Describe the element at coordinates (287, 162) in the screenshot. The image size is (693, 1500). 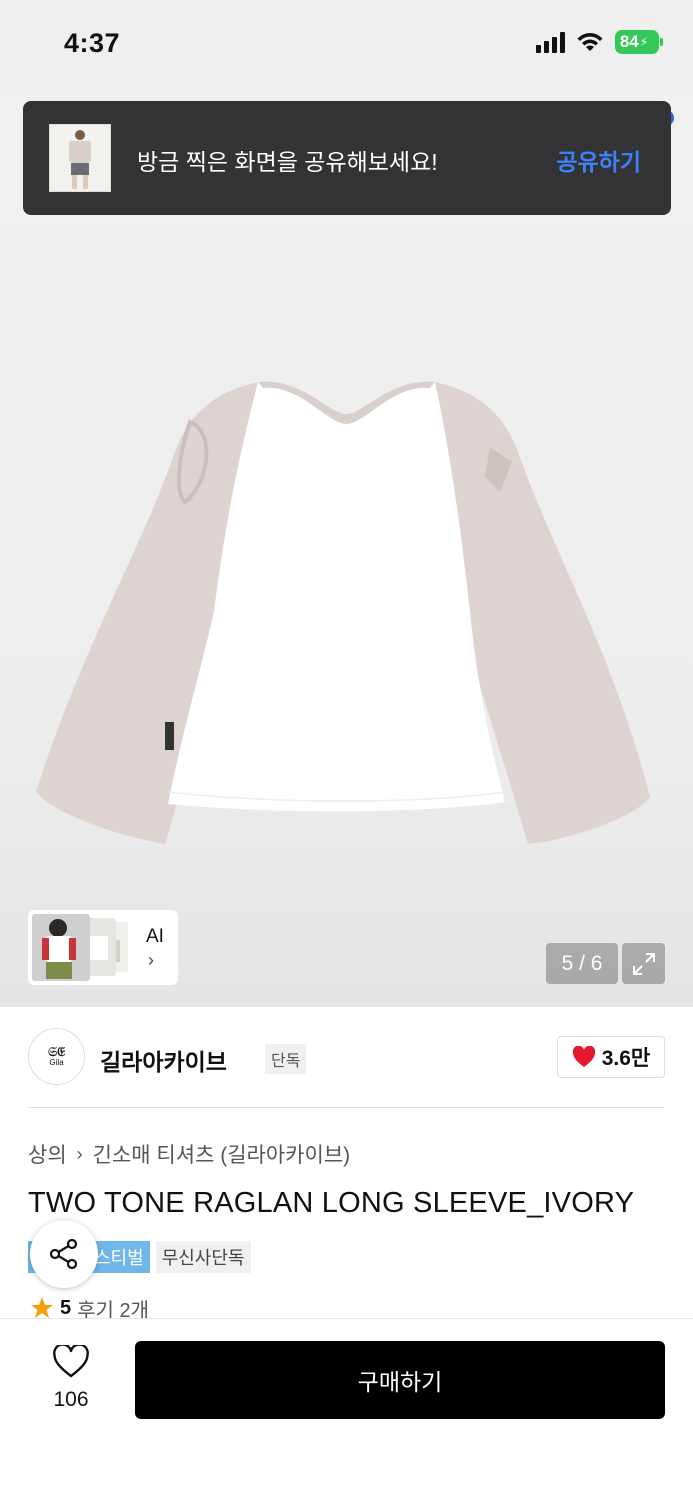
I see `toast-message: 방금 찍은 화면을 공유해보세요!` at that location.